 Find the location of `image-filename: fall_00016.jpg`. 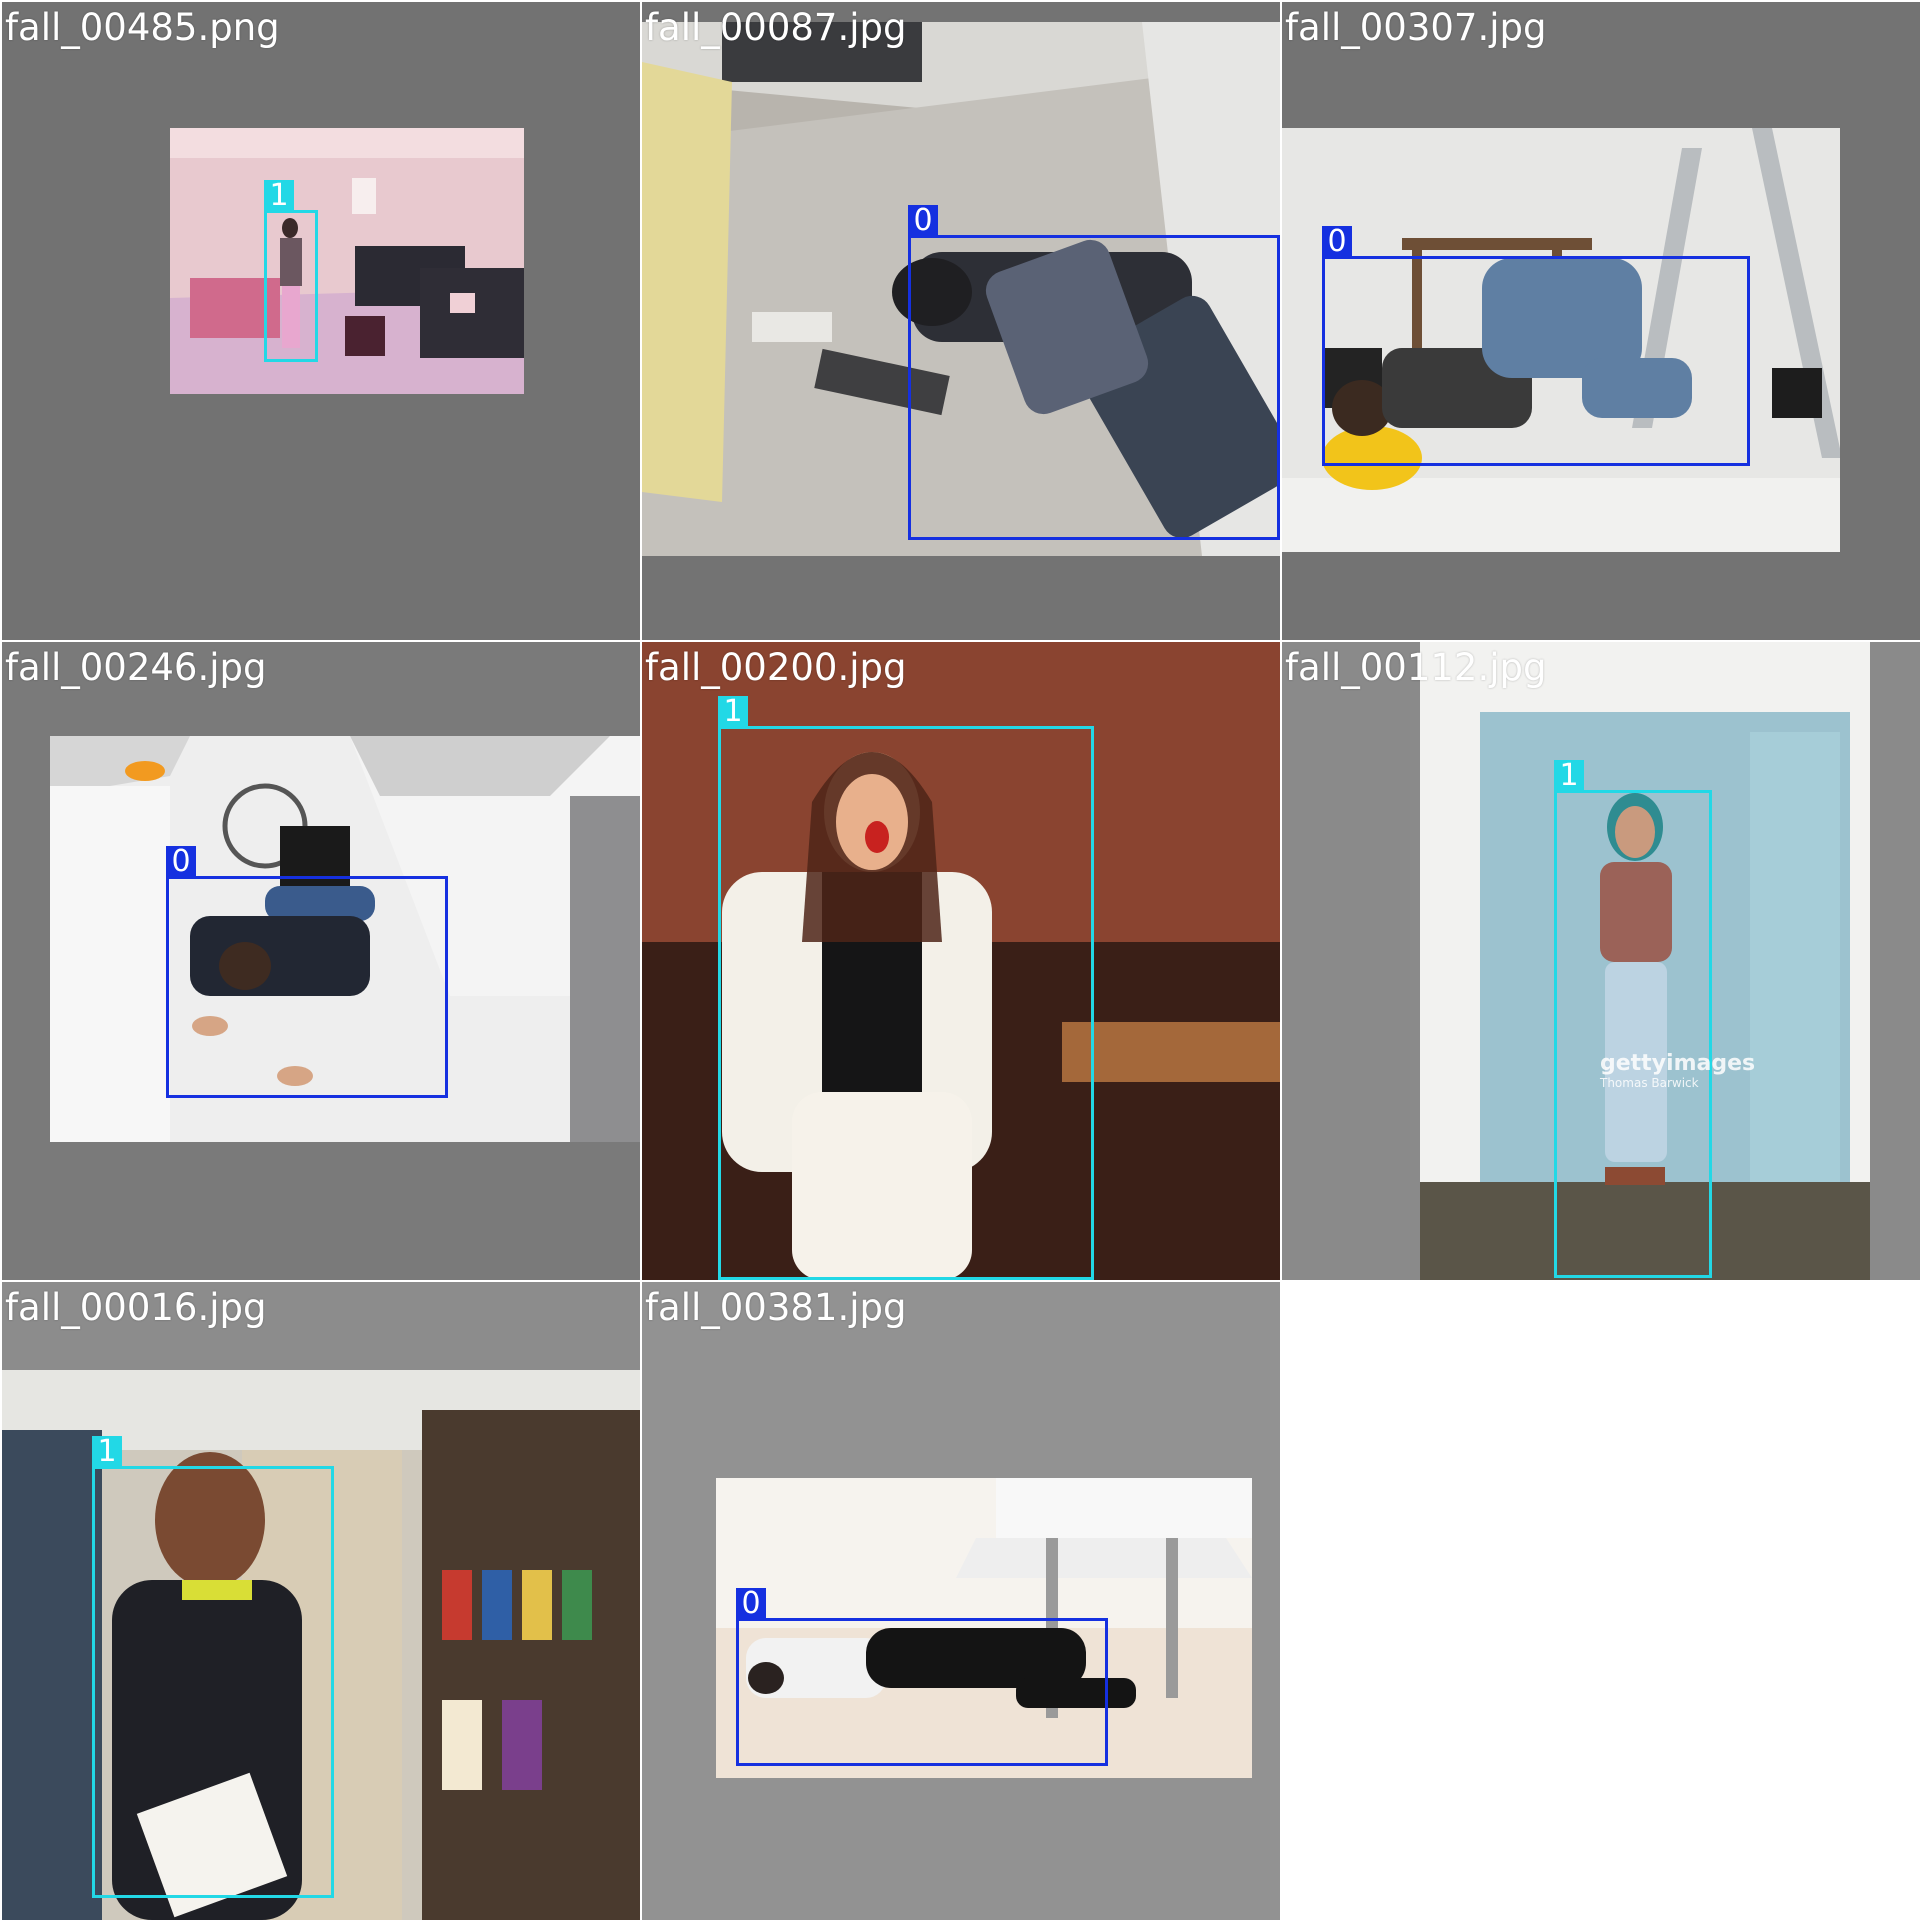

image-filename: fall_00016.jpg is located at coordinates (136, 1307).